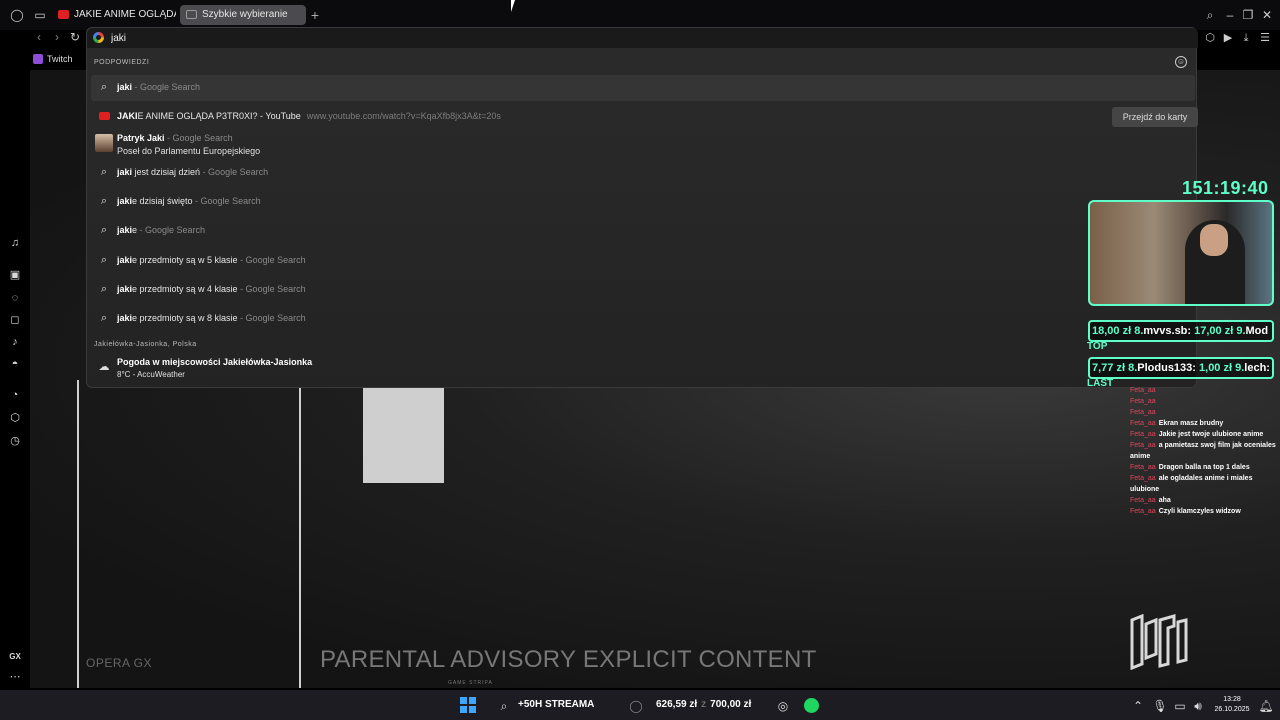 The image size is (1280, 720). What do you see at coordinates (1248, 15) in the screenshot?
I see `maximize-button: ❐` at bounding box center [1248, 15].